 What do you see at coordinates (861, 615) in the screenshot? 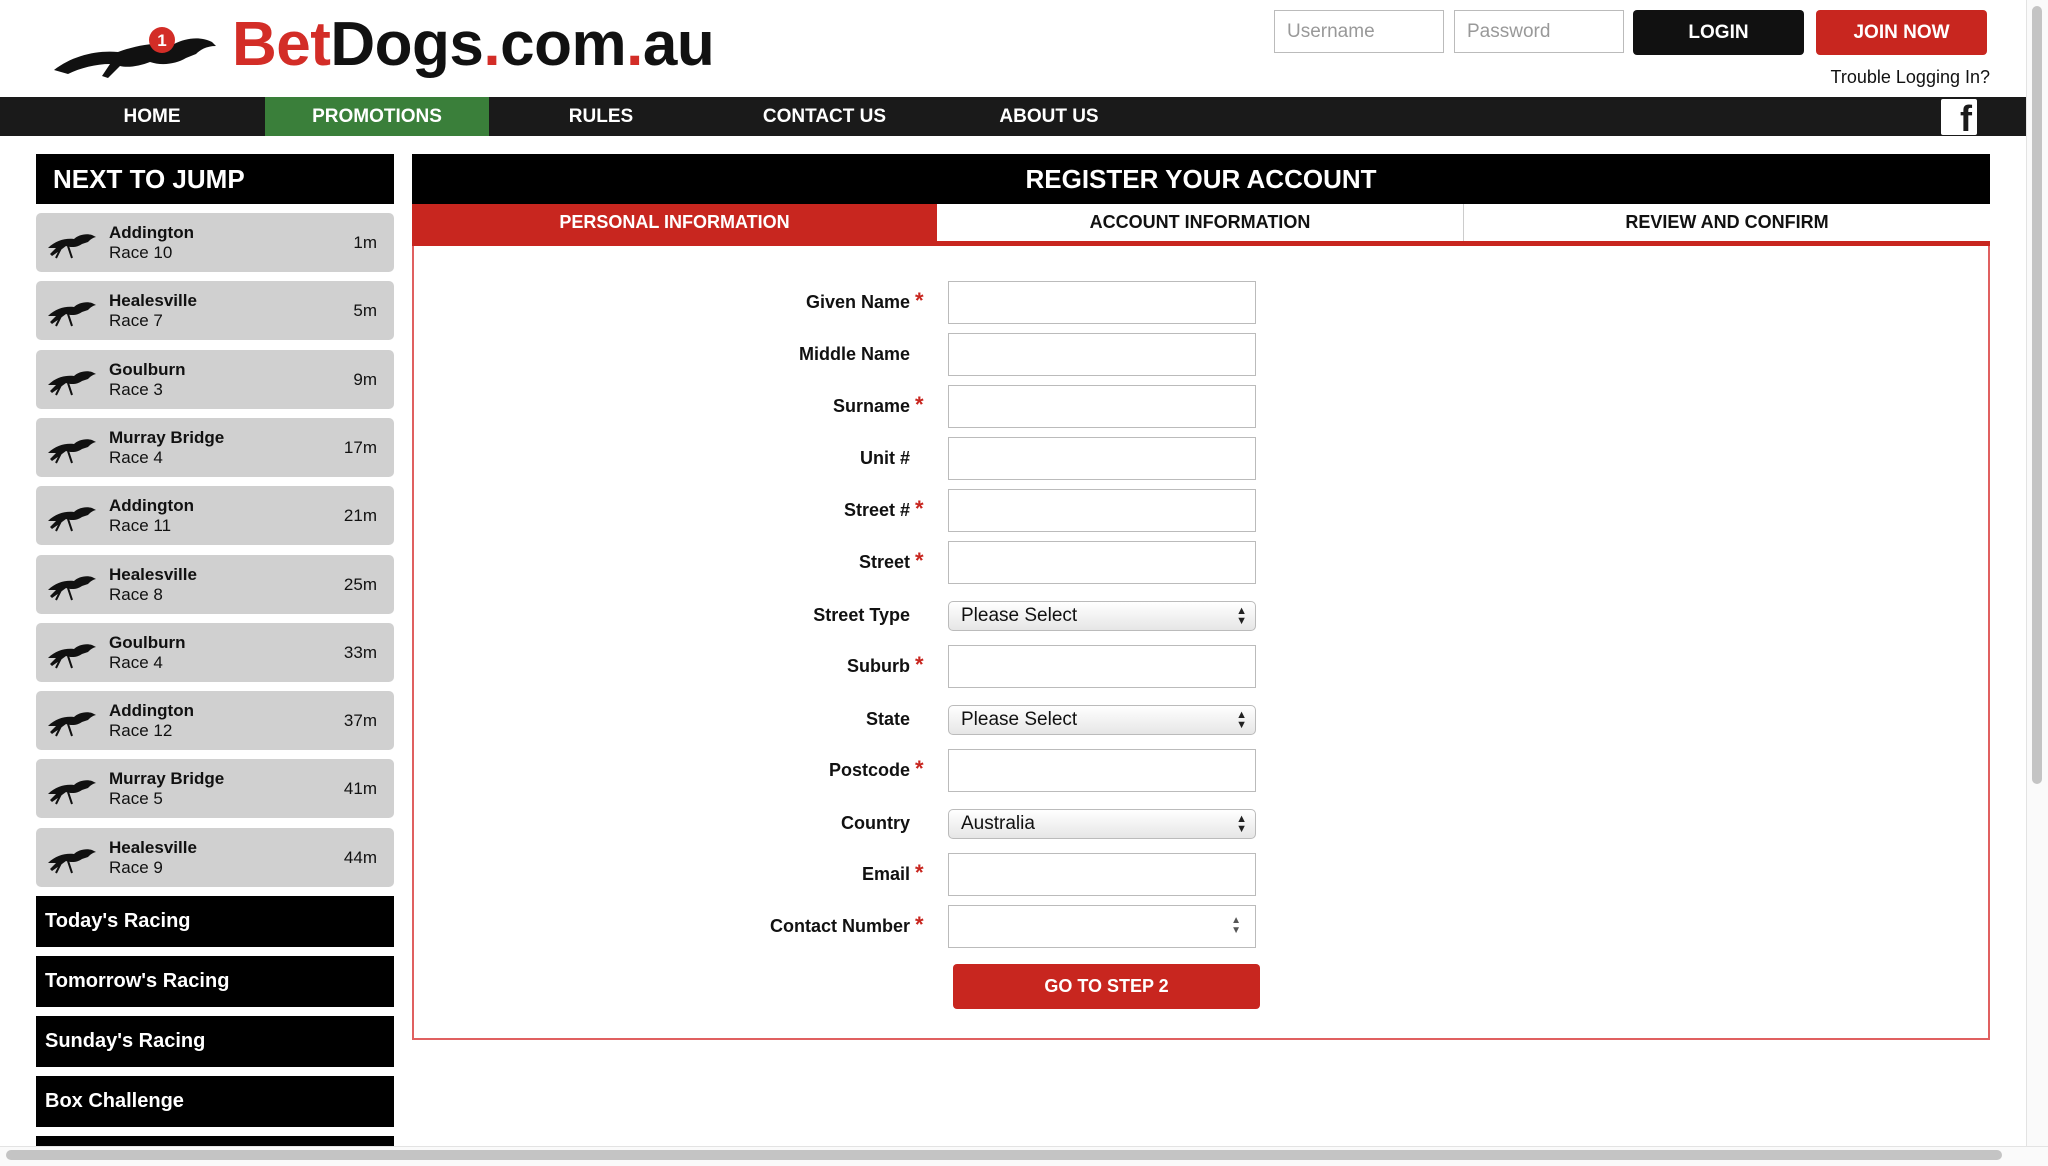
I see `street-type-label: Street Type` at bounding box center [861, 615].